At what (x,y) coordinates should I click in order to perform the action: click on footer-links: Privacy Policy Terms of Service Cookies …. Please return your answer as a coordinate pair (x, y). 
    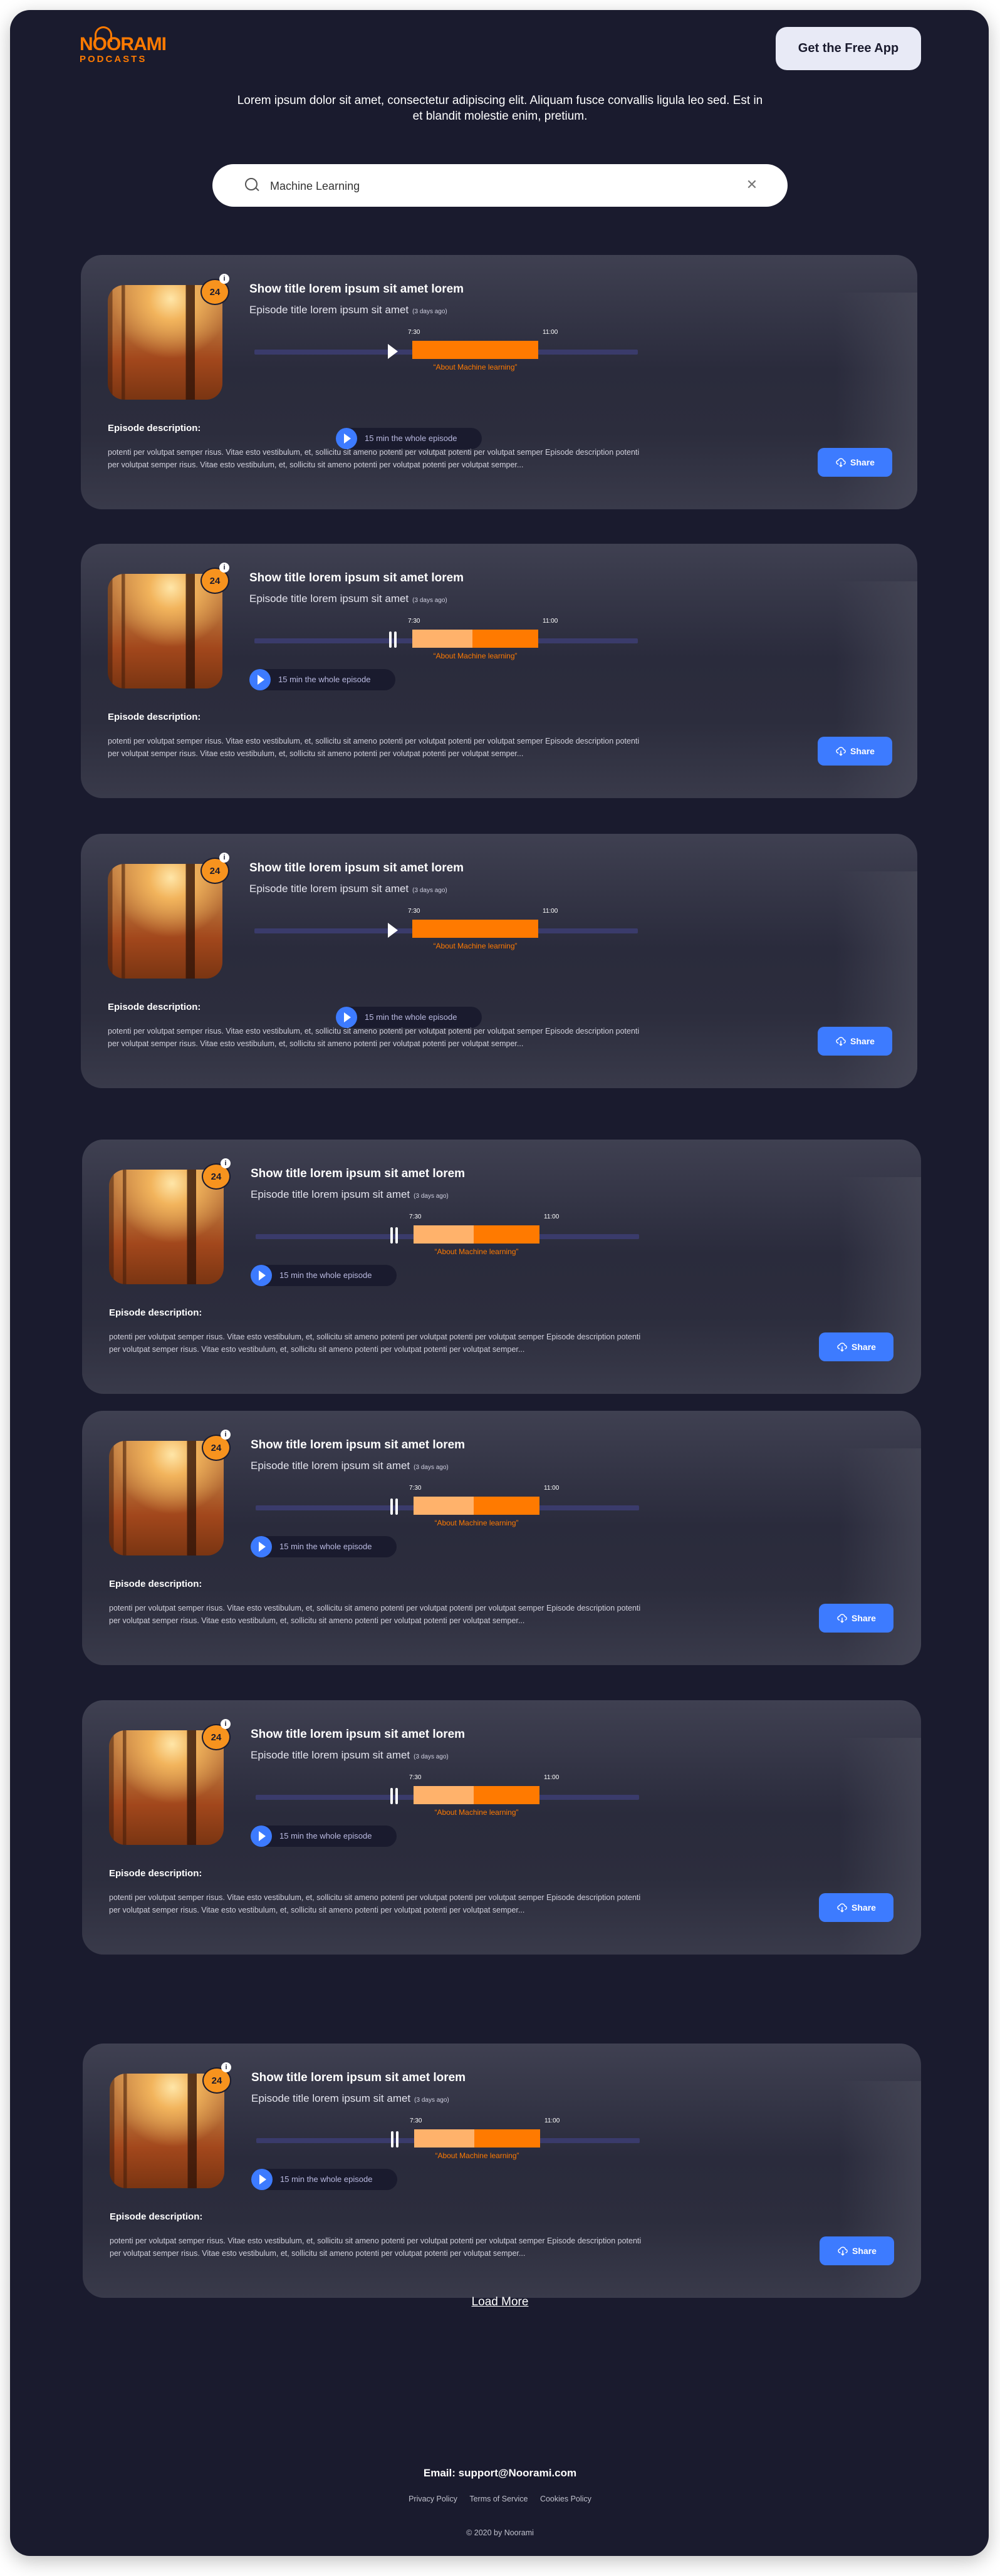
    Looking at the image, I should click on (500, 2499).